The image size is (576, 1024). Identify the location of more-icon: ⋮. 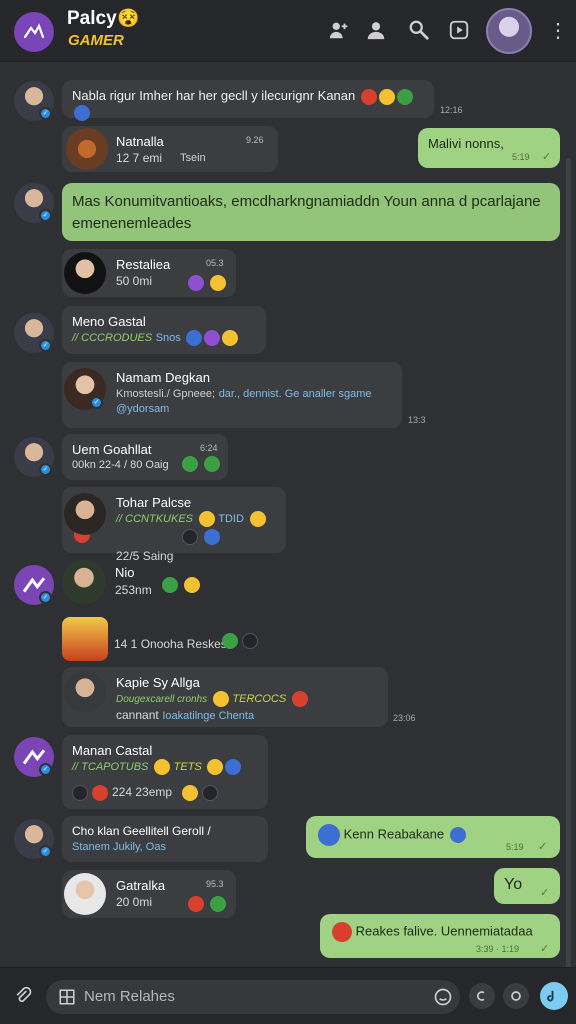
(558, 31).